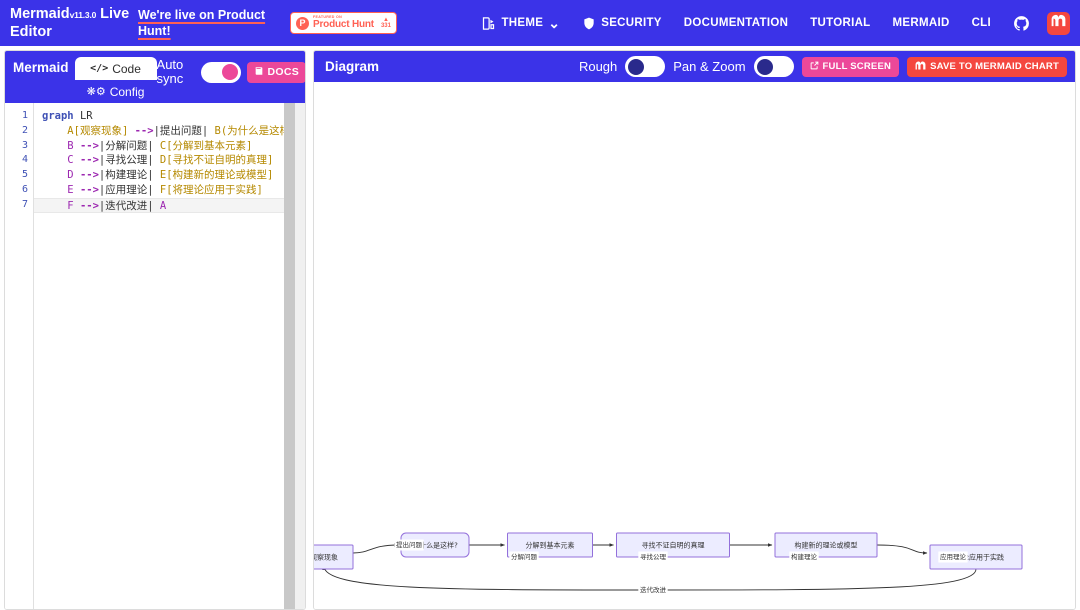 The height and width of the screenshot is (610, 1080). I want to click on product-hunt-badge: P FEATURED ON Product Hunt ▲ 331, so click(343, 23).